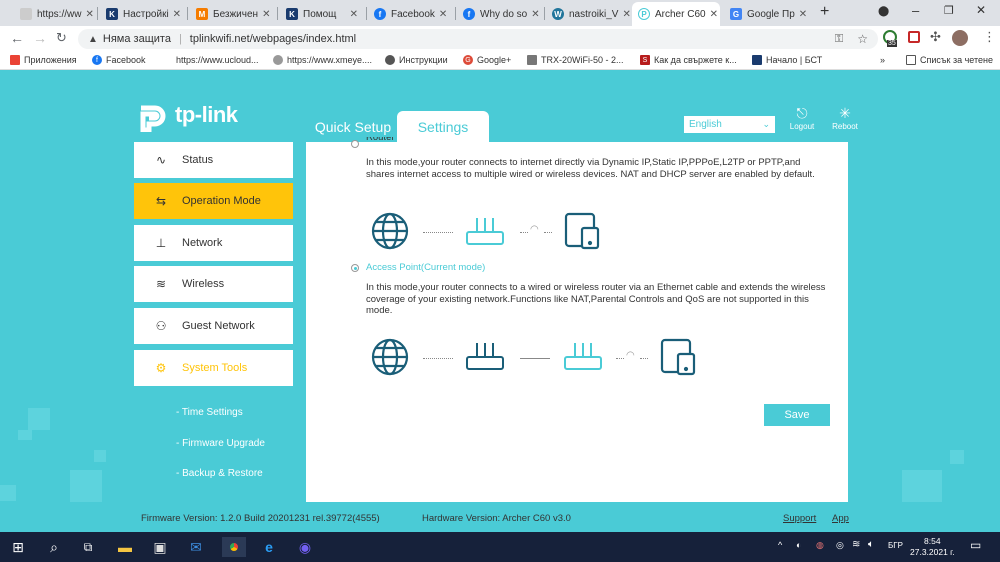 This screenshot has width=1000, height=562. What do you see at coordinates (845, 117) in the screenshot?
I see `reboot-button: ✳ Reboot` at bounding box center [845, 117].